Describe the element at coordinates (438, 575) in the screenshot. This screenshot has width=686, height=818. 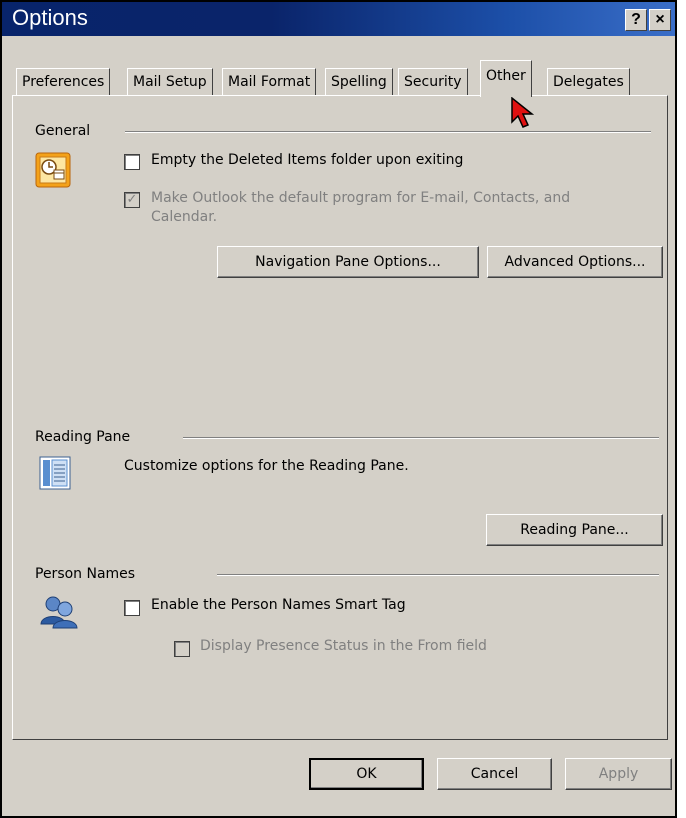
I see `person-names-divider` at that location.